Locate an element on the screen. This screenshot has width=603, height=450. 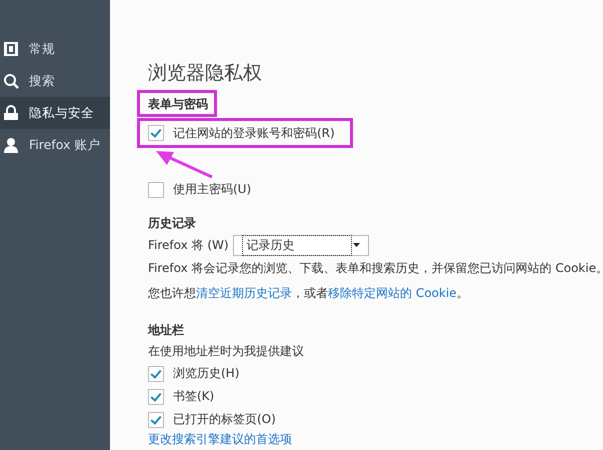
sidebar-item: 隐私与安全 is located at coordinates (55, 113).